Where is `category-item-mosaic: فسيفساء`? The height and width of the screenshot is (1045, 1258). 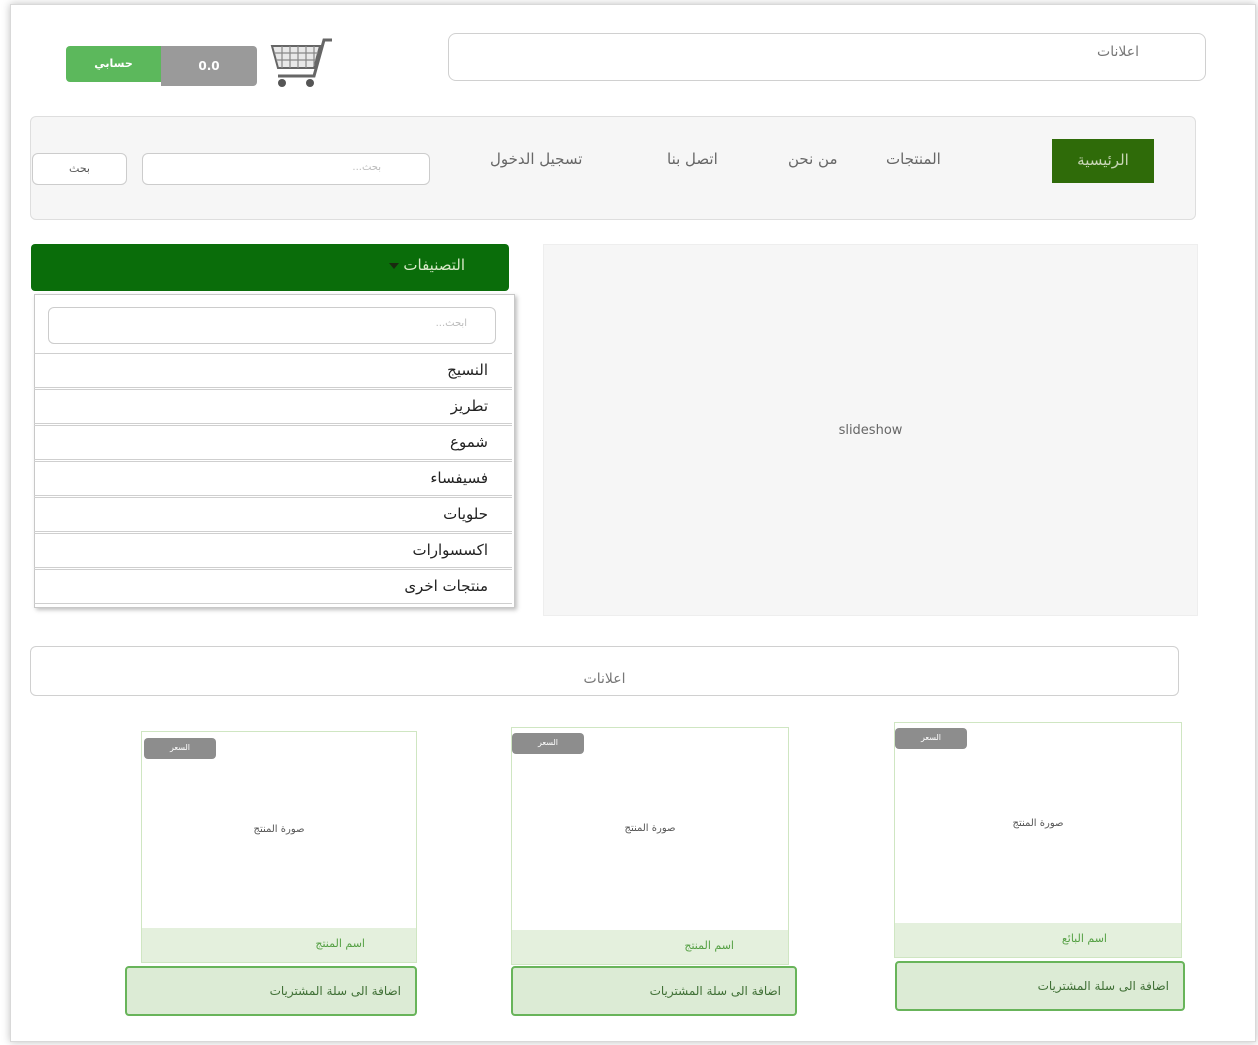 category-item-mosaic: فسيفساء is located at coordinates (273, 478).